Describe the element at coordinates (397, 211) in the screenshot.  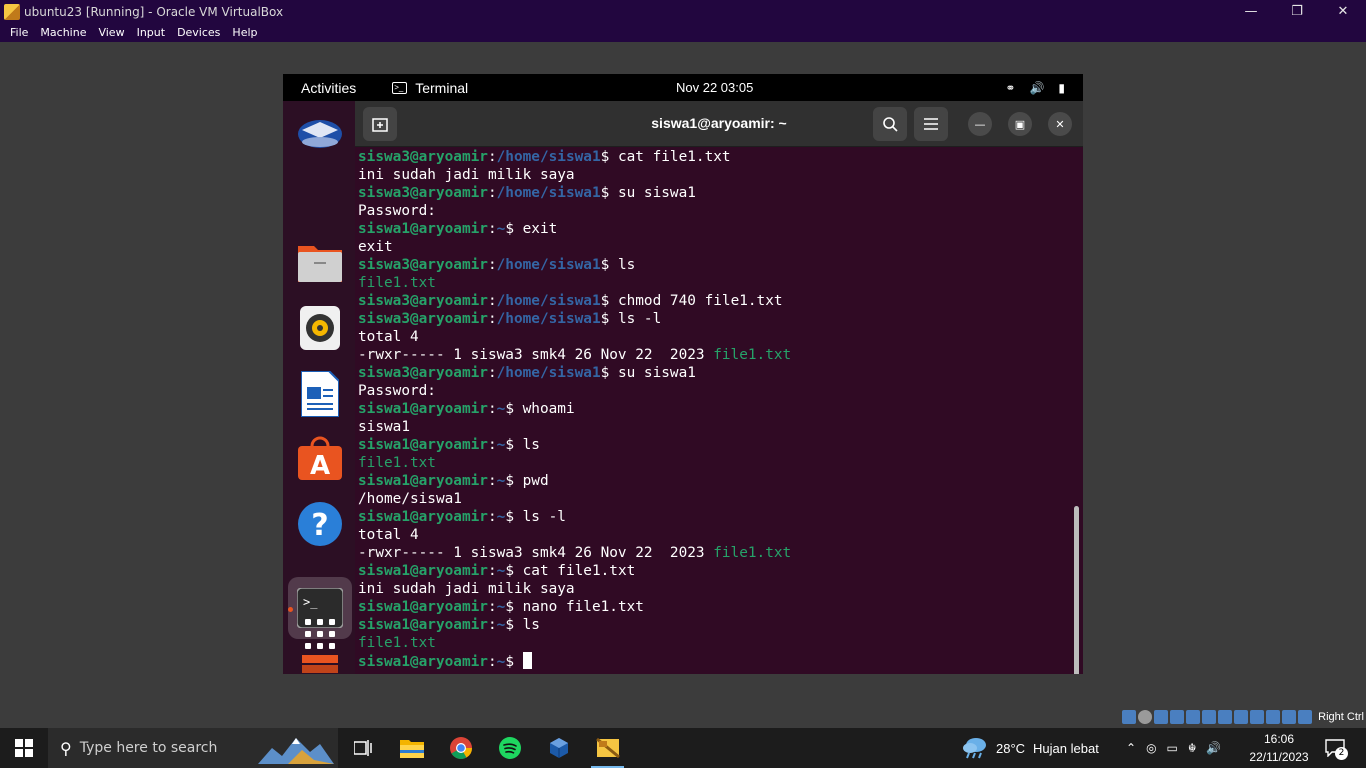
I see `output-text: Password:` at that location.